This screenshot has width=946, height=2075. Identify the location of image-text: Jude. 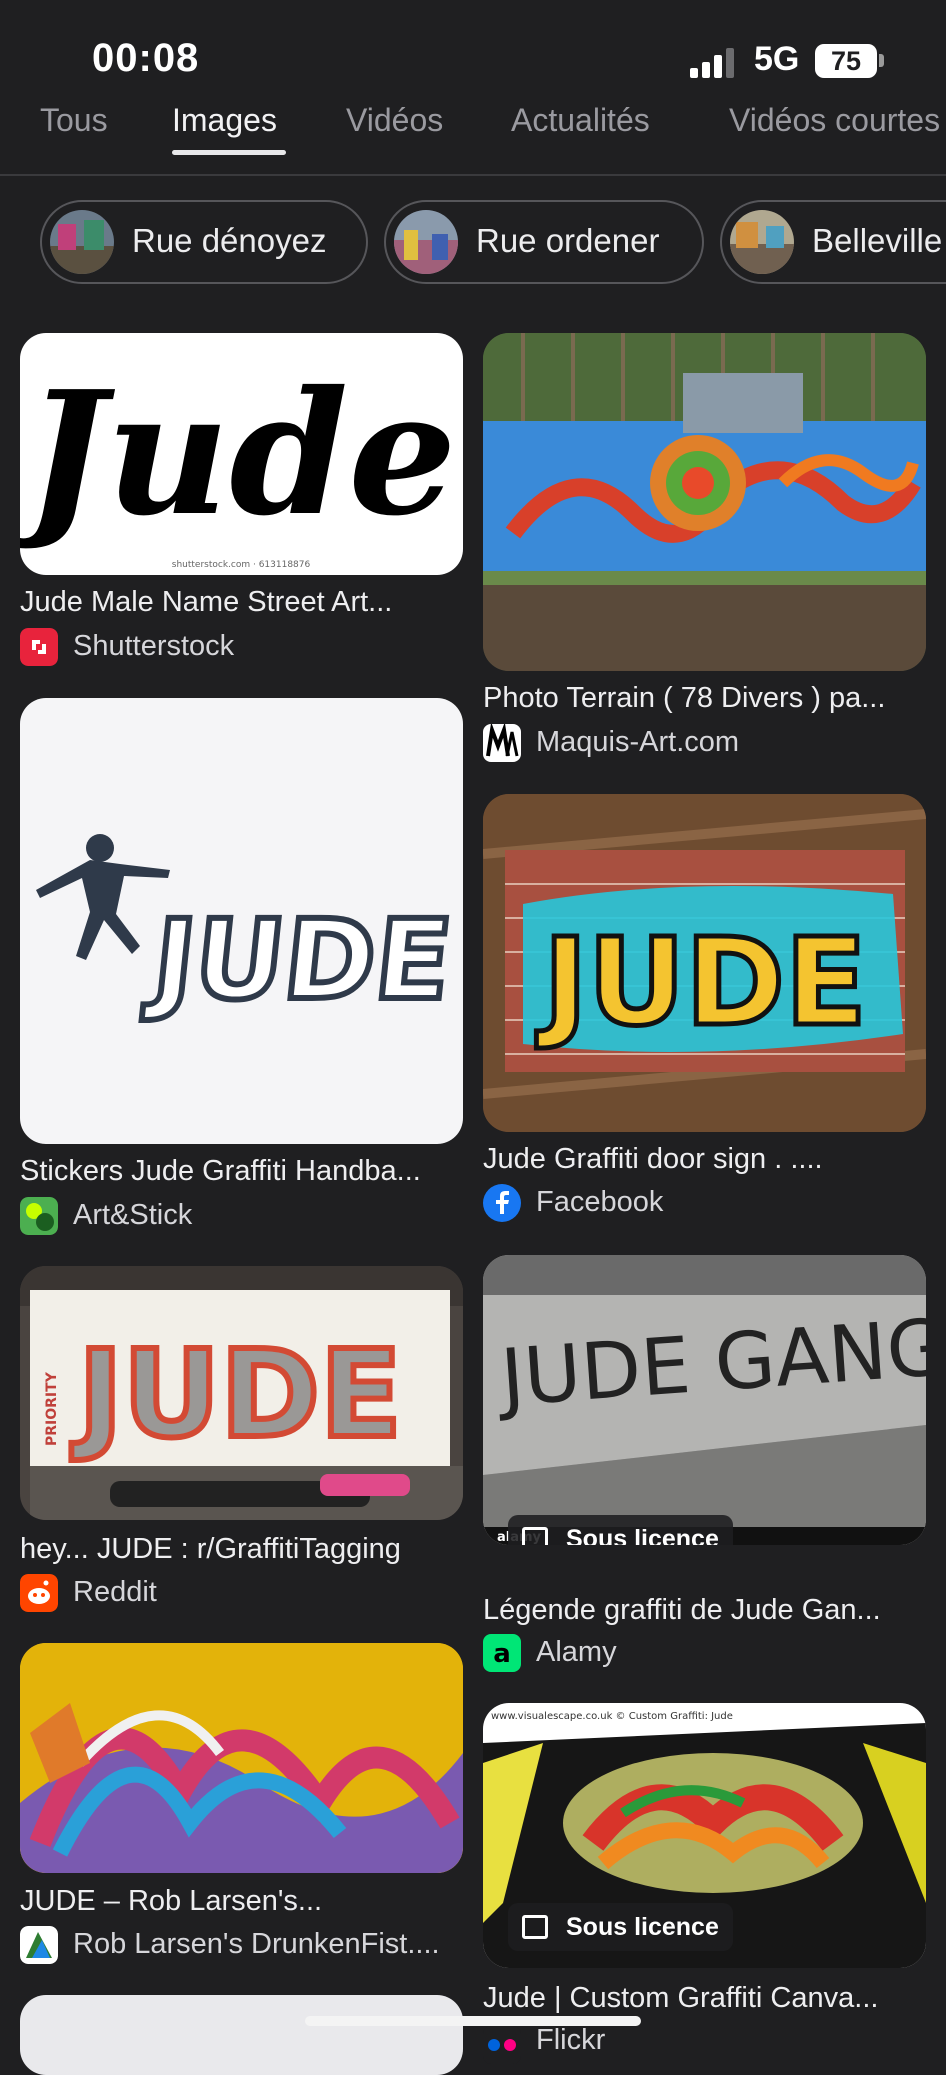
(238, 454).